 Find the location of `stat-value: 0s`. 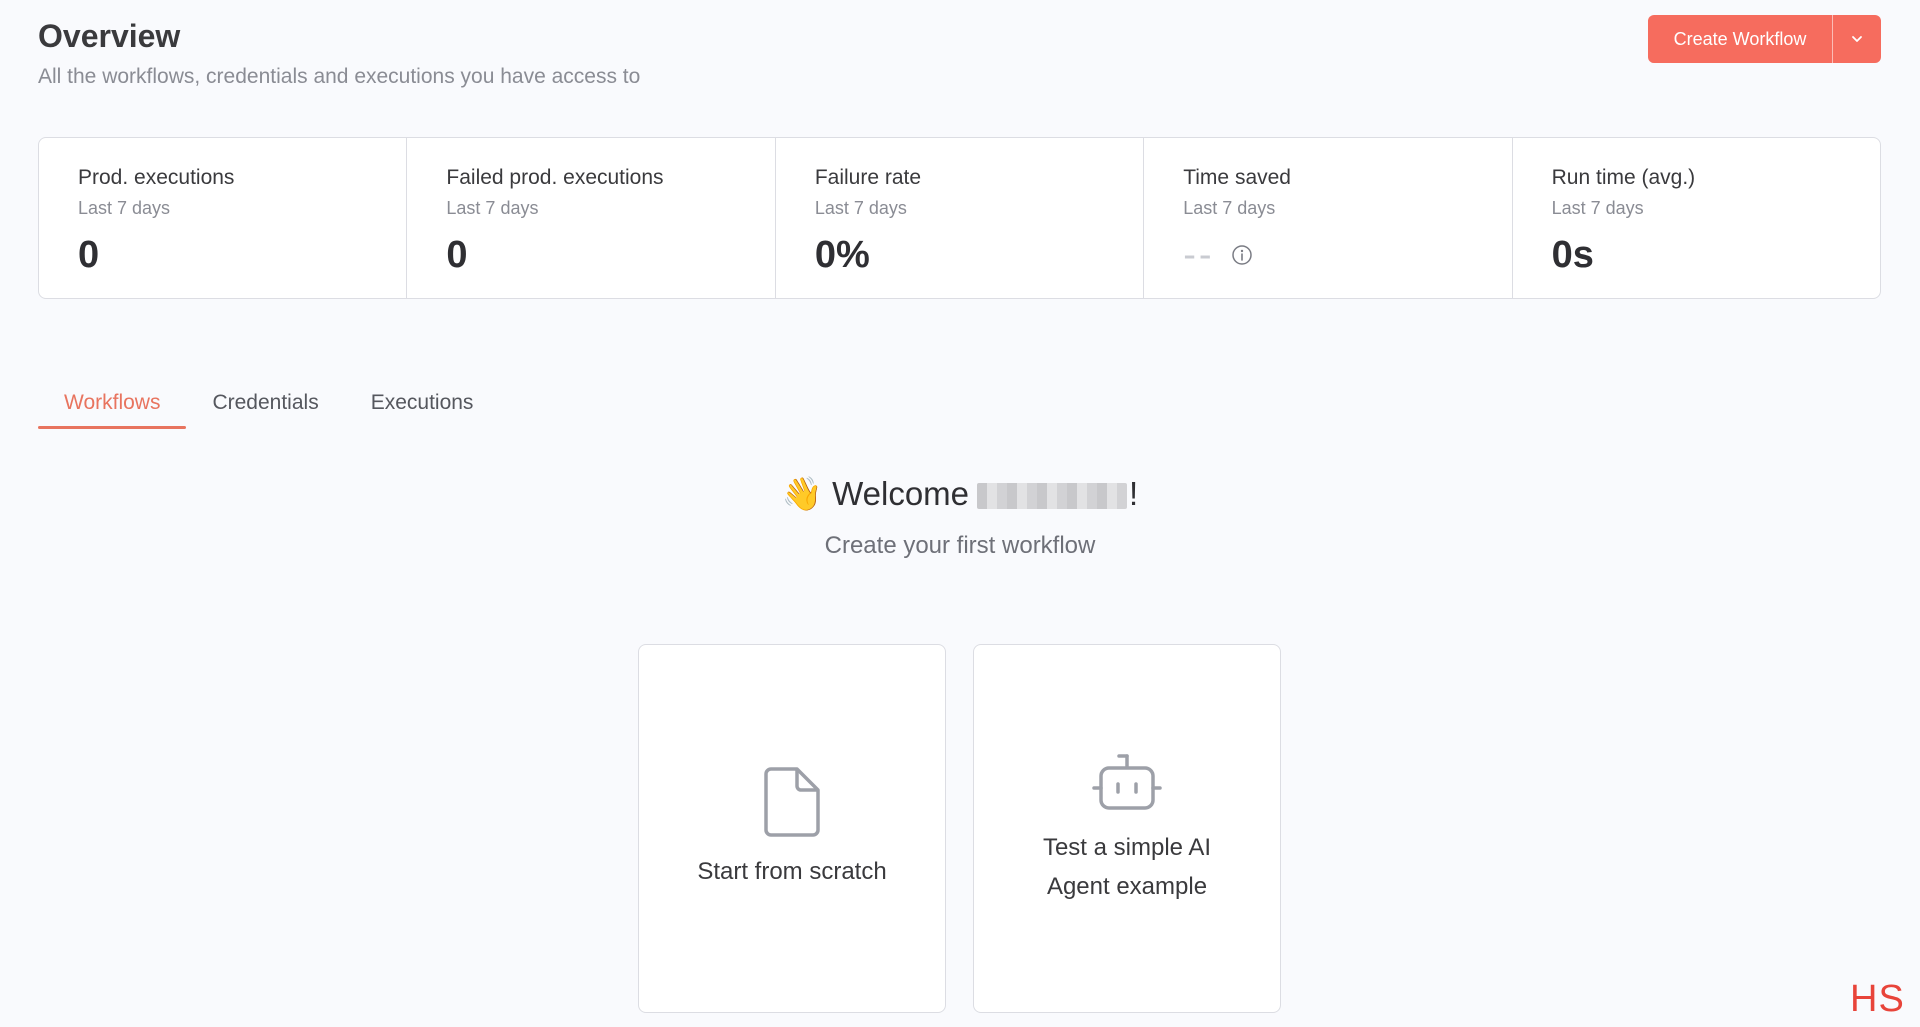

stat-value: 0s is located at coordinates (1572, 255).